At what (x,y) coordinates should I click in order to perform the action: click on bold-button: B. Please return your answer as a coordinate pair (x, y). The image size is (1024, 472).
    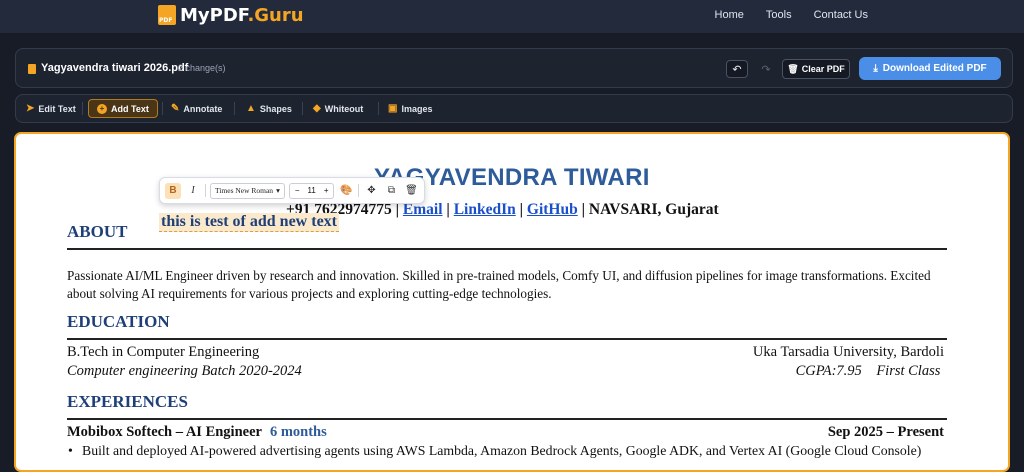
    Looking at the image, I should click on (173, 190).